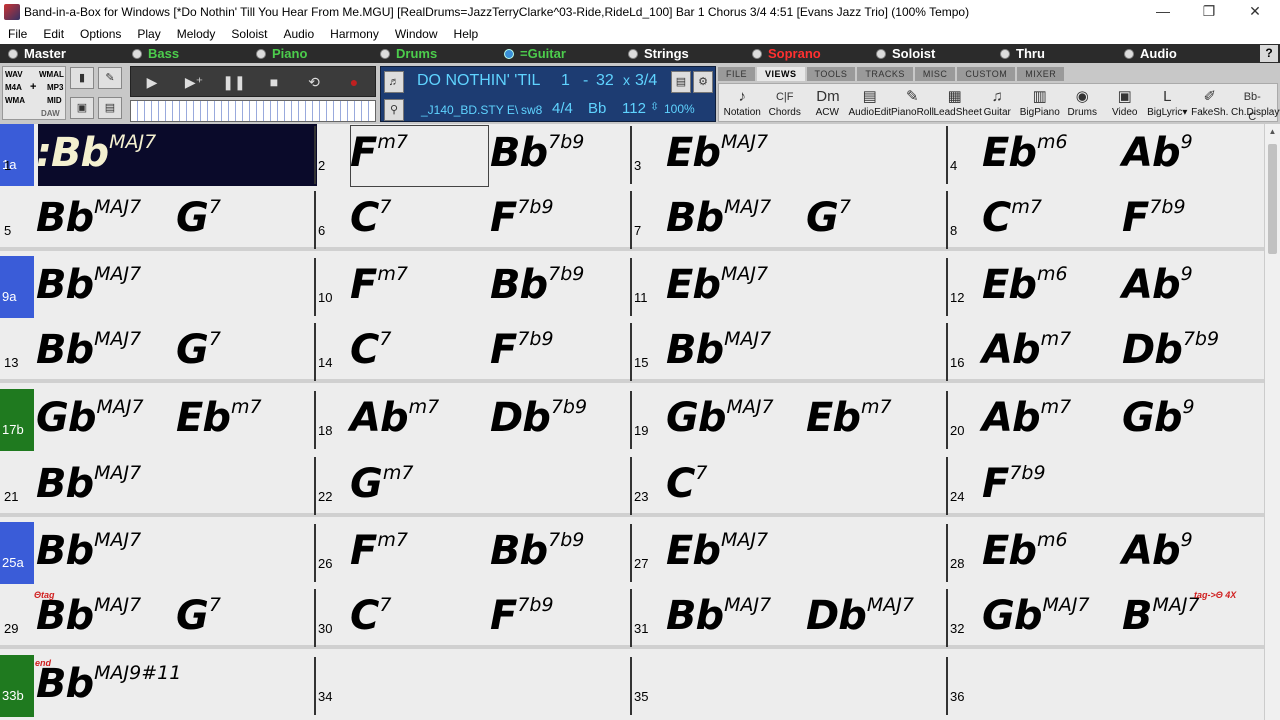 Image resolution: width=1280 pixels, height=720 pixels. What do you see at coordinates (634, 108) in the screenshot?
I see `tempo-value: 112` at bounding box center [634, 108].